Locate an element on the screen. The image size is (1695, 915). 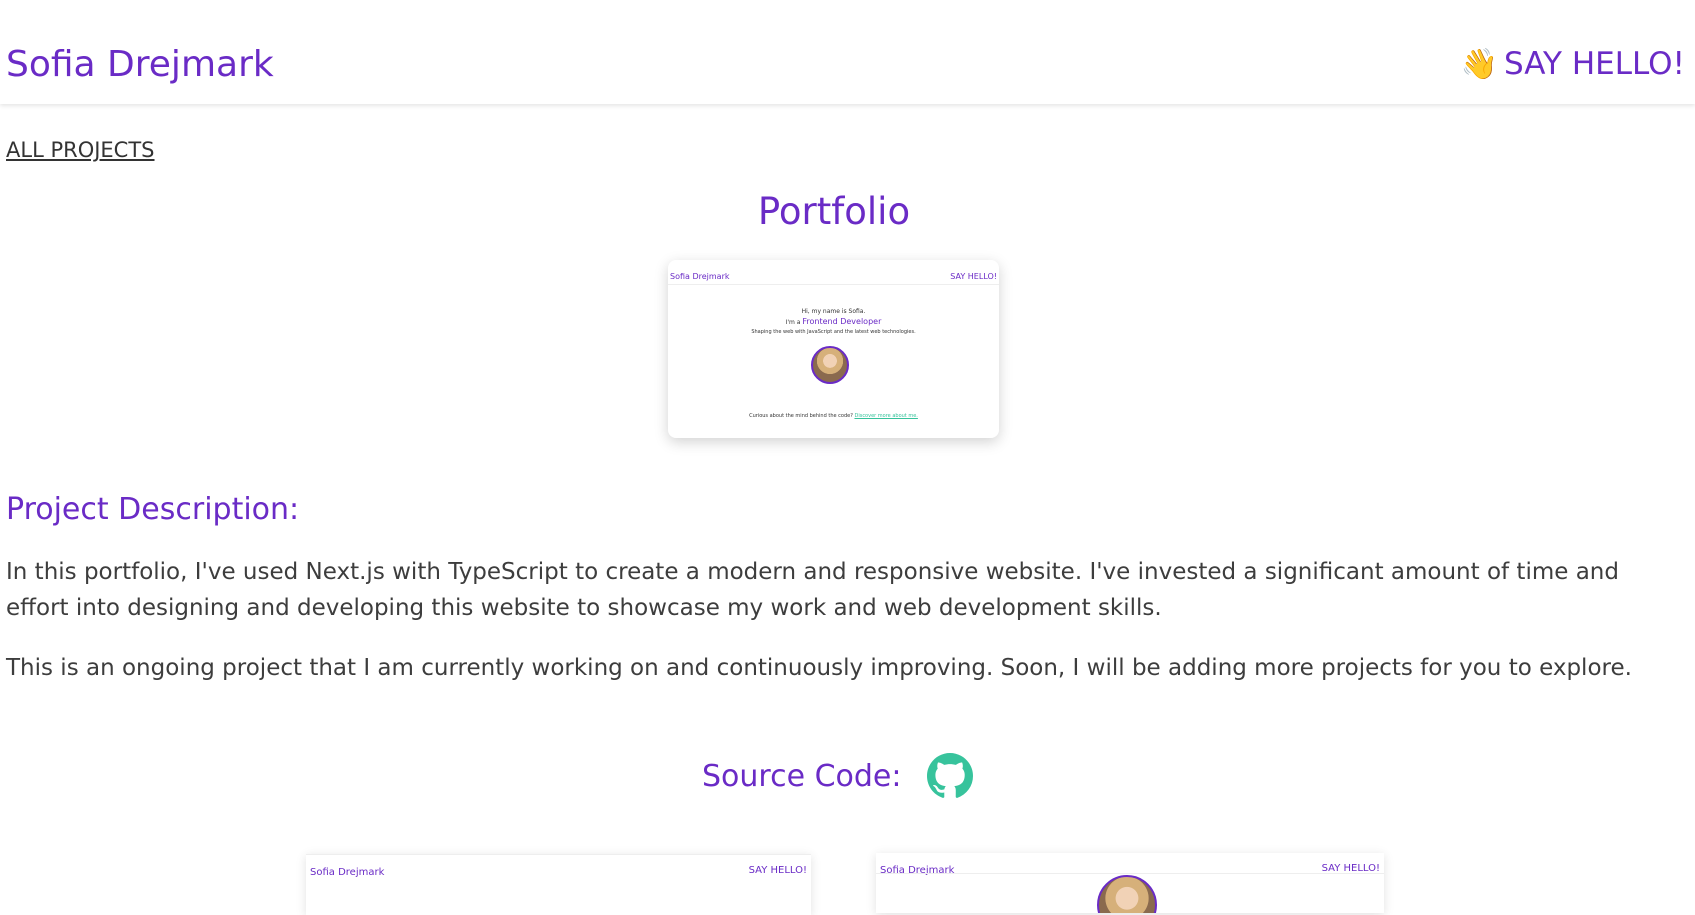
preview-line-2: I'm a Frontend Developer is located at coordinates (833, 321).